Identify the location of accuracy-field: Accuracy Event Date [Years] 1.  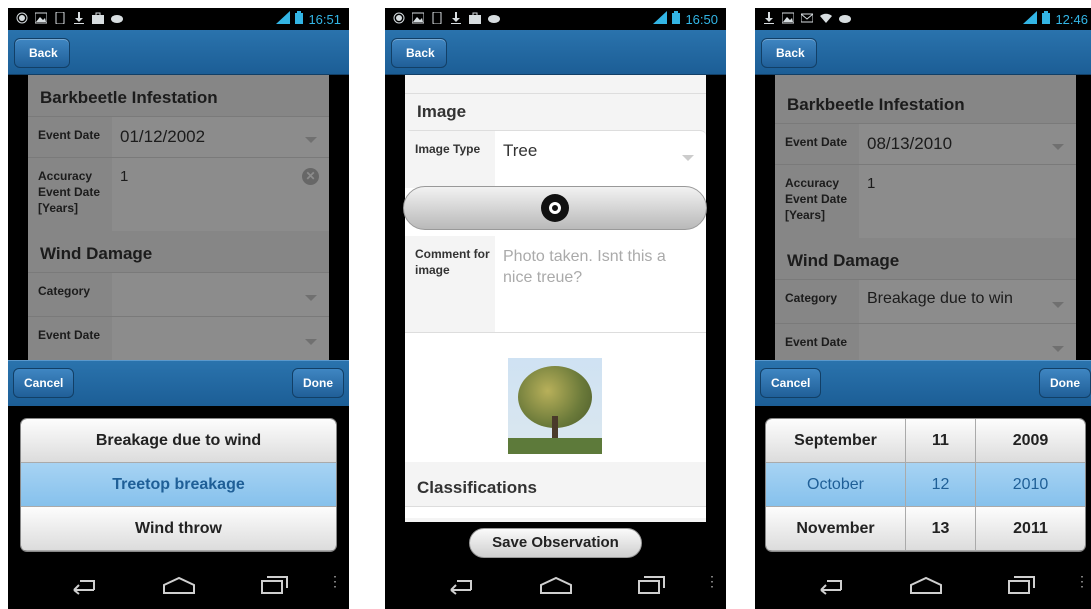
(925, 201).